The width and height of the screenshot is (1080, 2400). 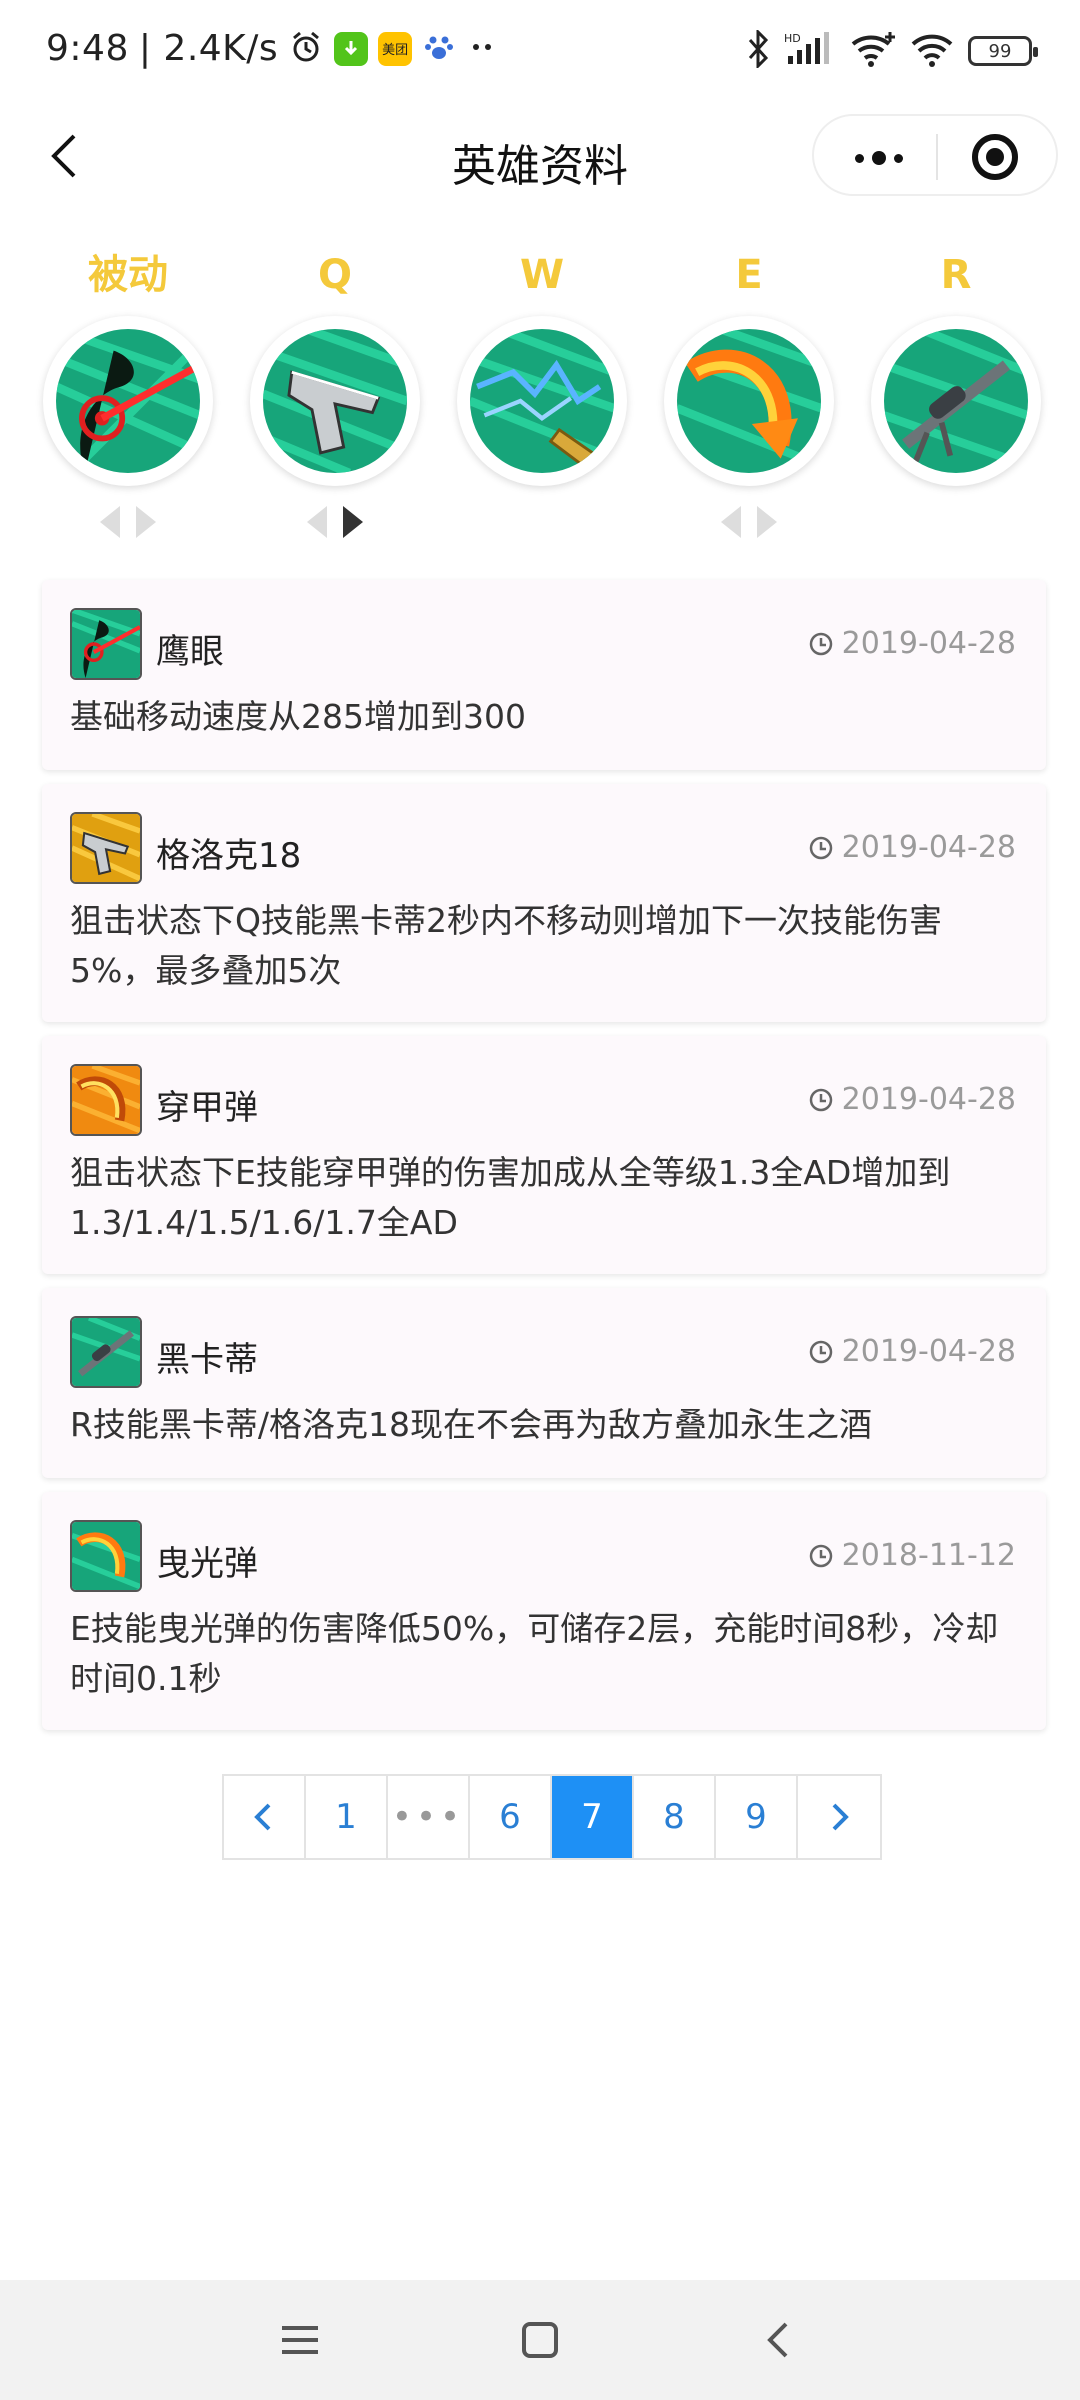 What do you see at coordinates (229, 856) in the screenshot?
I see `update-skill-name: 格洛克18` at bounding box center [229, 856].